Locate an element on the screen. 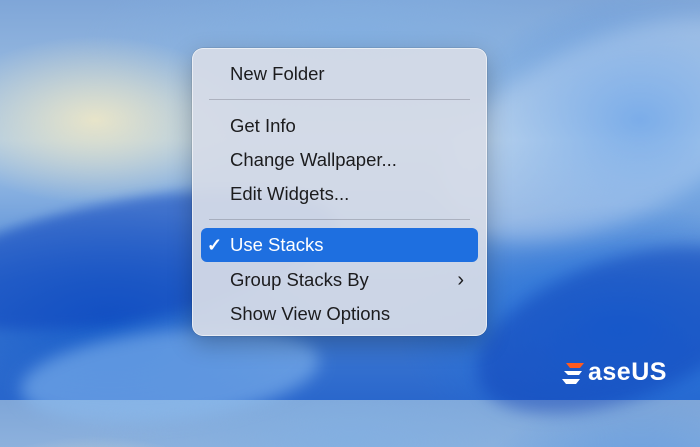  menu-item-label: New Folder is located at coordinates (277, 73).